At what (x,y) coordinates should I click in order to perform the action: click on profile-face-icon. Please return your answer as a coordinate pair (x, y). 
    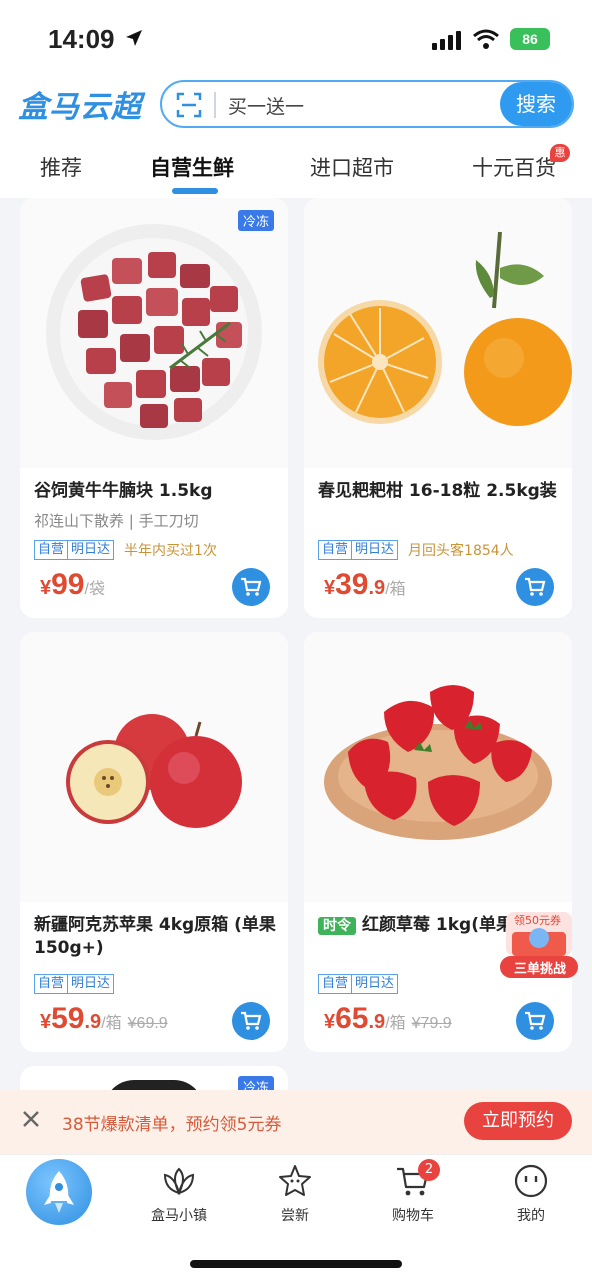
    Looking at the image, I should click on (531, 1181).